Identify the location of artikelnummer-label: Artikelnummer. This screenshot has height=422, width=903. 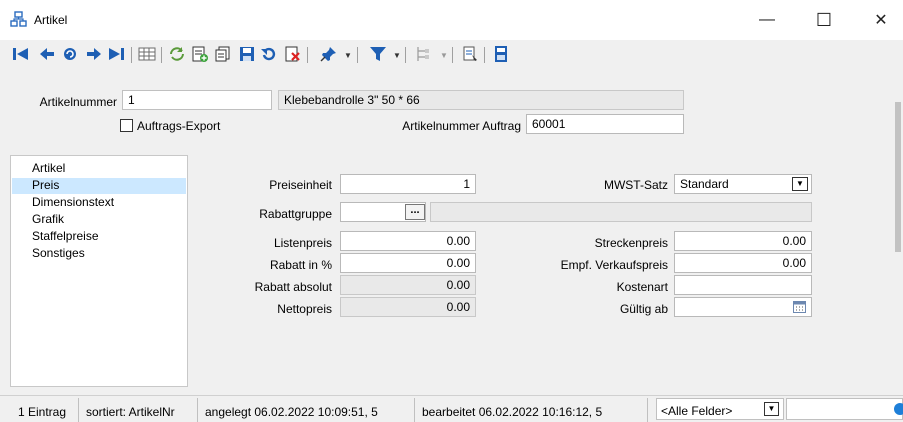
(78, 102).